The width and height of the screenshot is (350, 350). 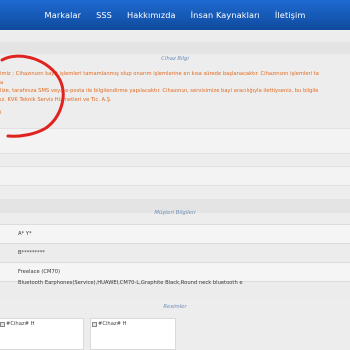 I want to click on customer-phone: B*********, so click(x=31, y=253).